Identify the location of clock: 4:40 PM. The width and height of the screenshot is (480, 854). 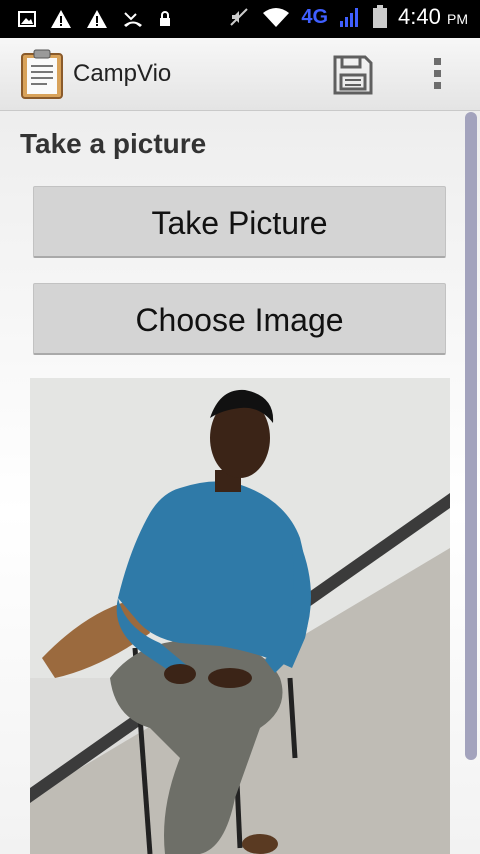
(433, 17).